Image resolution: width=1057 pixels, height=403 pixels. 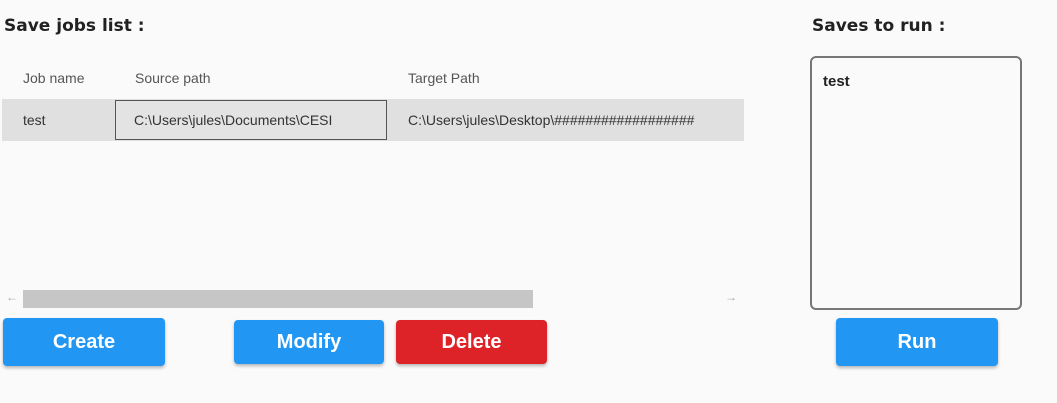 What do you see at coordinates (251, 120) in the screenshot?
I see `cell-source-path-selected: C:\Users\jules\Documents\CESI` at bounding box center [251, 120].